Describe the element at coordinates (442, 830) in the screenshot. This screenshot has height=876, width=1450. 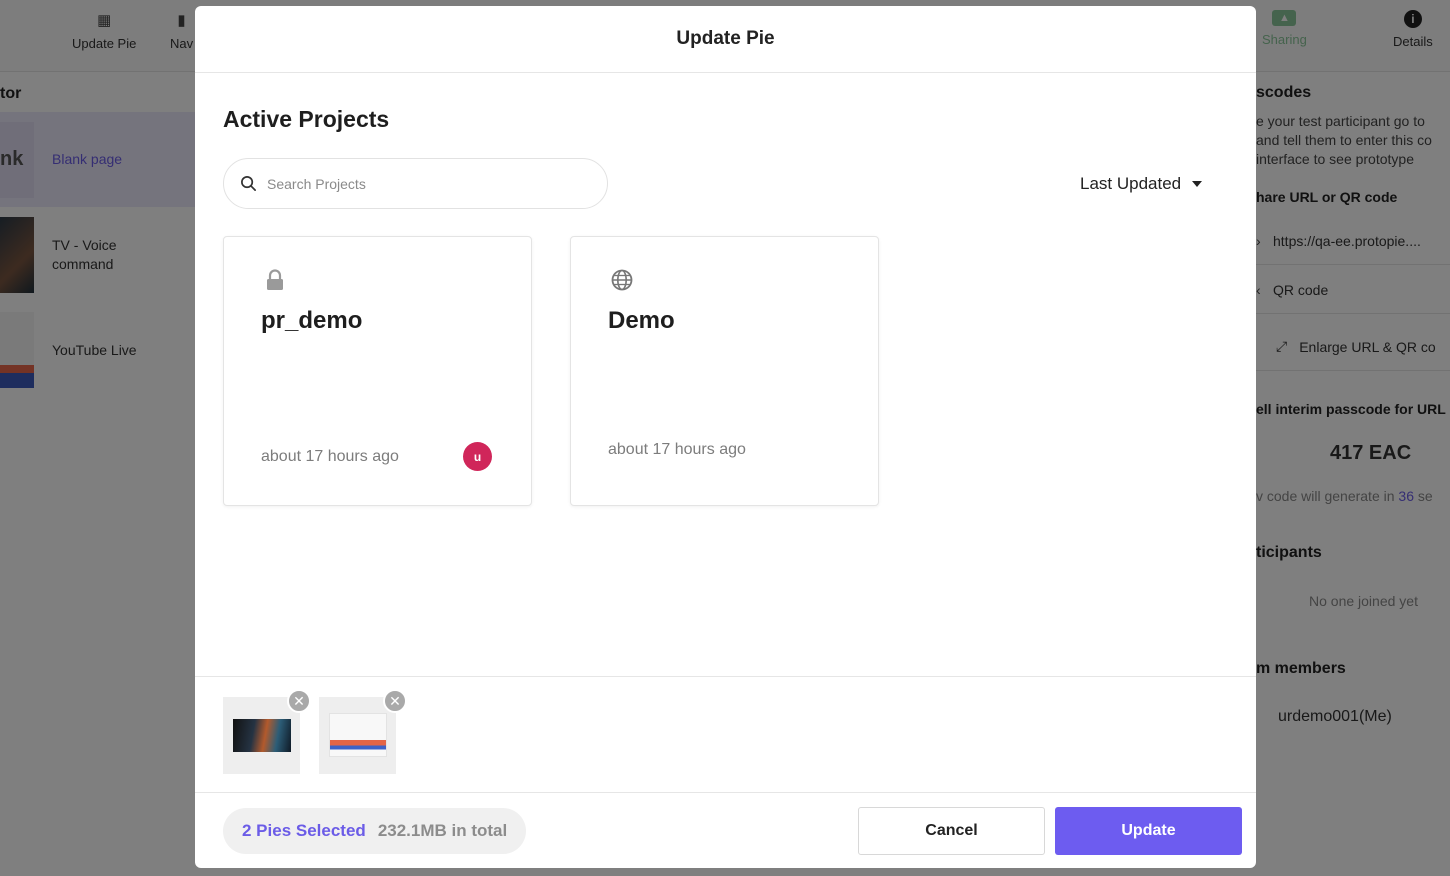
I see `total-size: 232.1MB in total` at that location.